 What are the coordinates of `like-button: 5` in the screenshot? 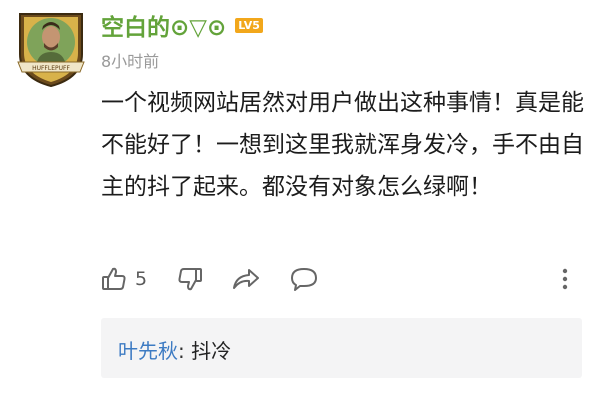 It's located at (124, 279).